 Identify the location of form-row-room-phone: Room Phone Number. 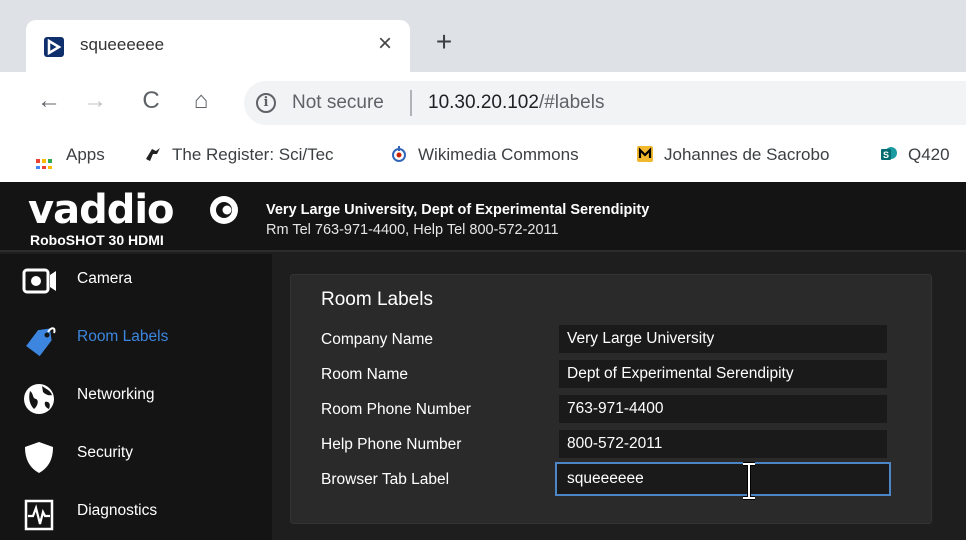
(611, 412).